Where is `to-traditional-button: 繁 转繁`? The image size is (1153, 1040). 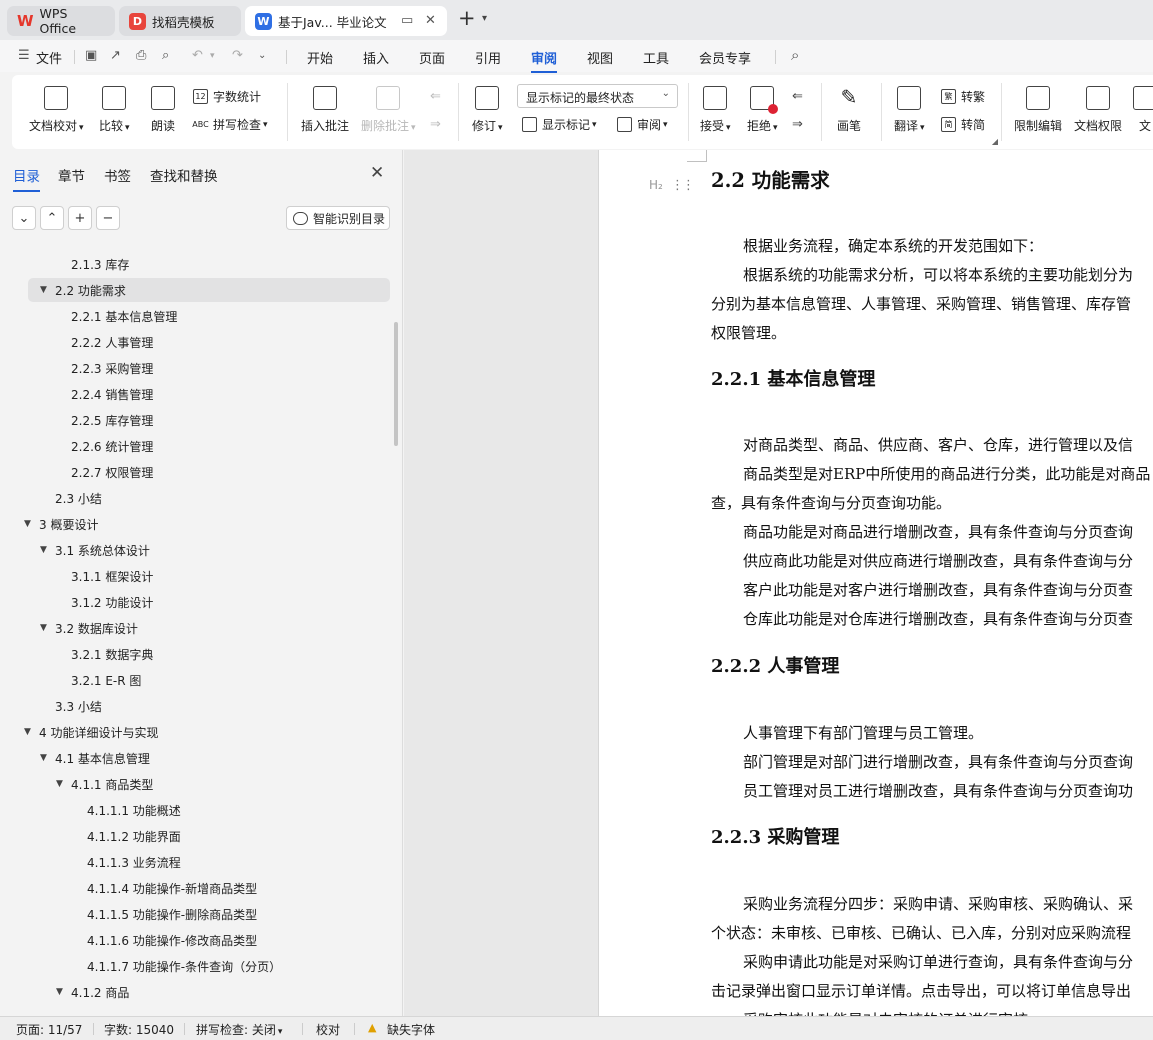
to-traditional-button: 繁 转繁 is located at coordinates (963, 96).